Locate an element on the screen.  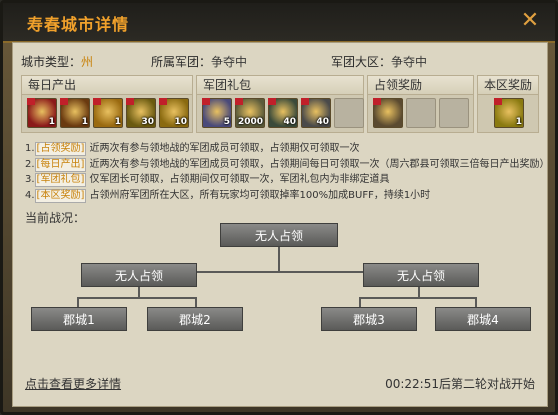
close-button: ✕ is located at coordinates (530, 21).